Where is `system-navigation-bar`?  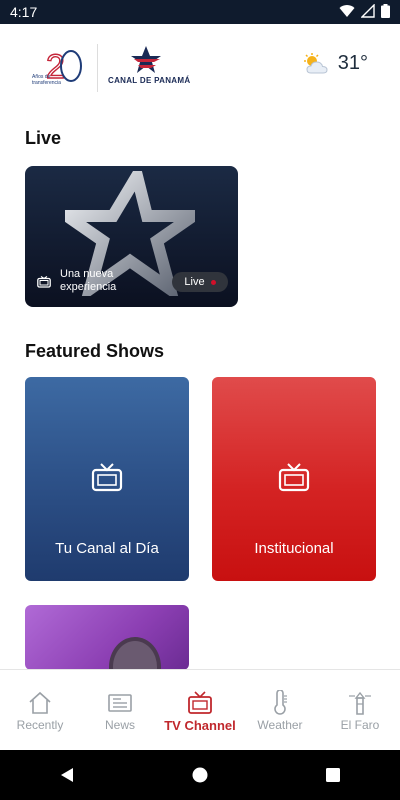 system-navigation-bar is located at coordinates (200, 775).